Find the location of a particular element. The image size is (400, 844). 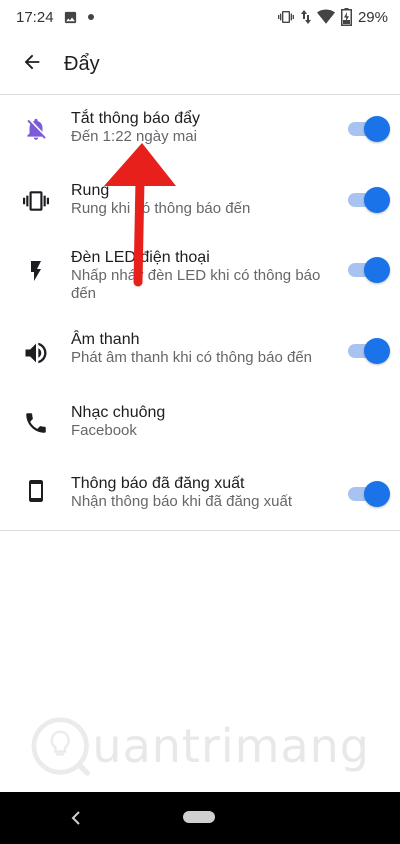

battery-percent: 29% is located at coordinates (372, 17).